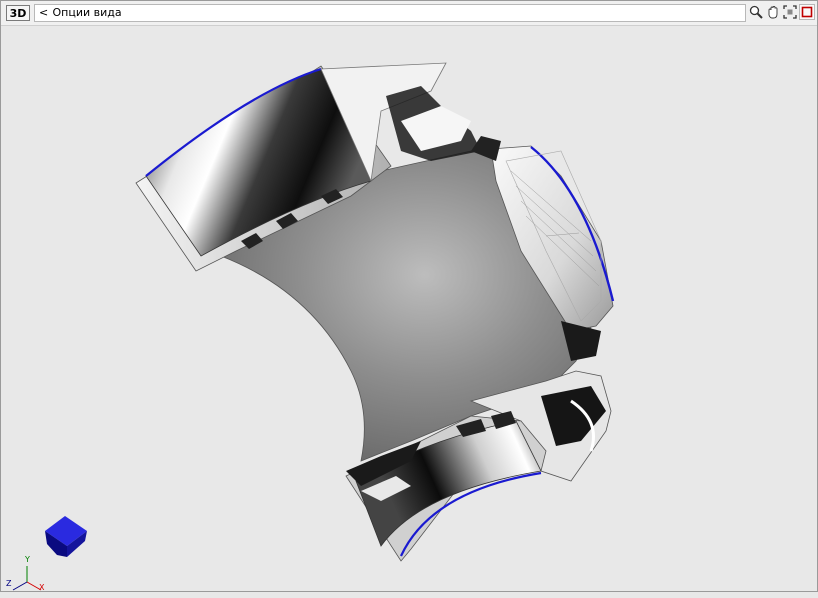  What do you see at coordinates (390, 13) in the screenshot?
I see `view-options-bar: < Опции вида` at bounding box center [390, 13].